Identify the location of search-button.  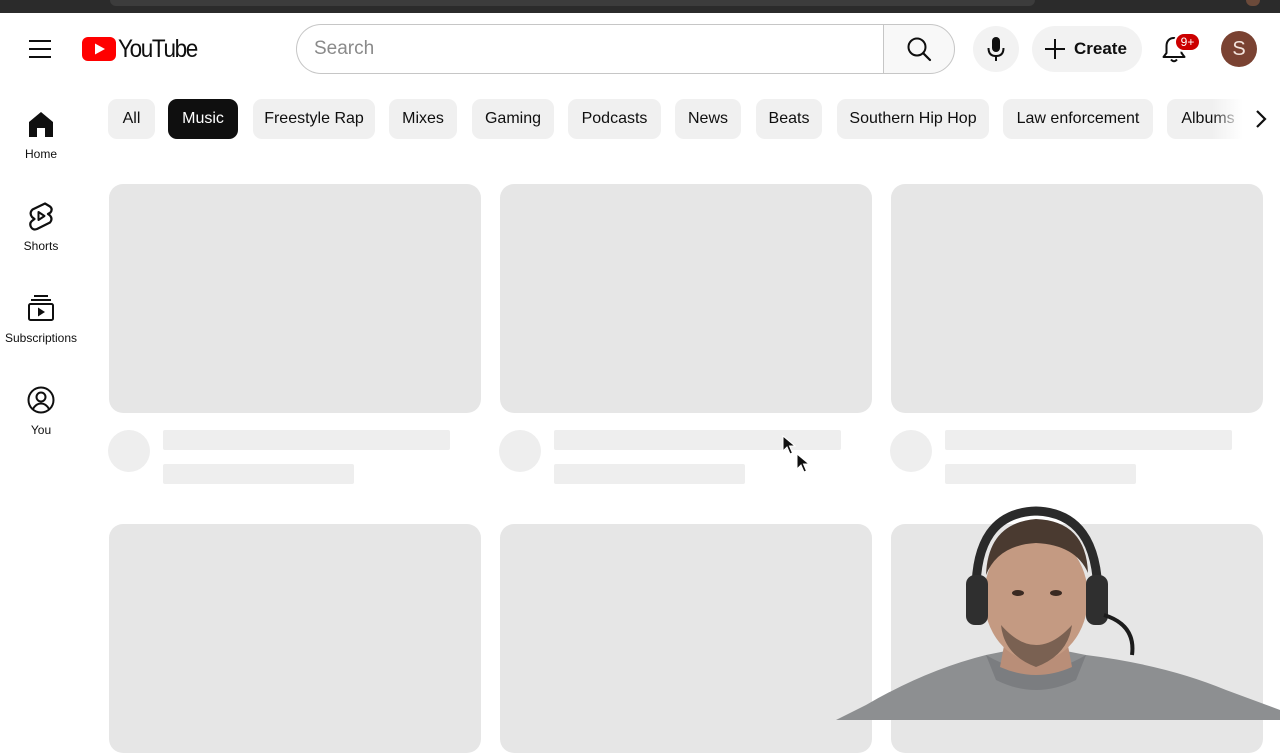
(919, 49).